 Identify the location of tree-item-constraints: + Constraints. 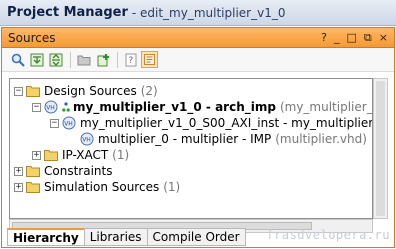
(63, 171).